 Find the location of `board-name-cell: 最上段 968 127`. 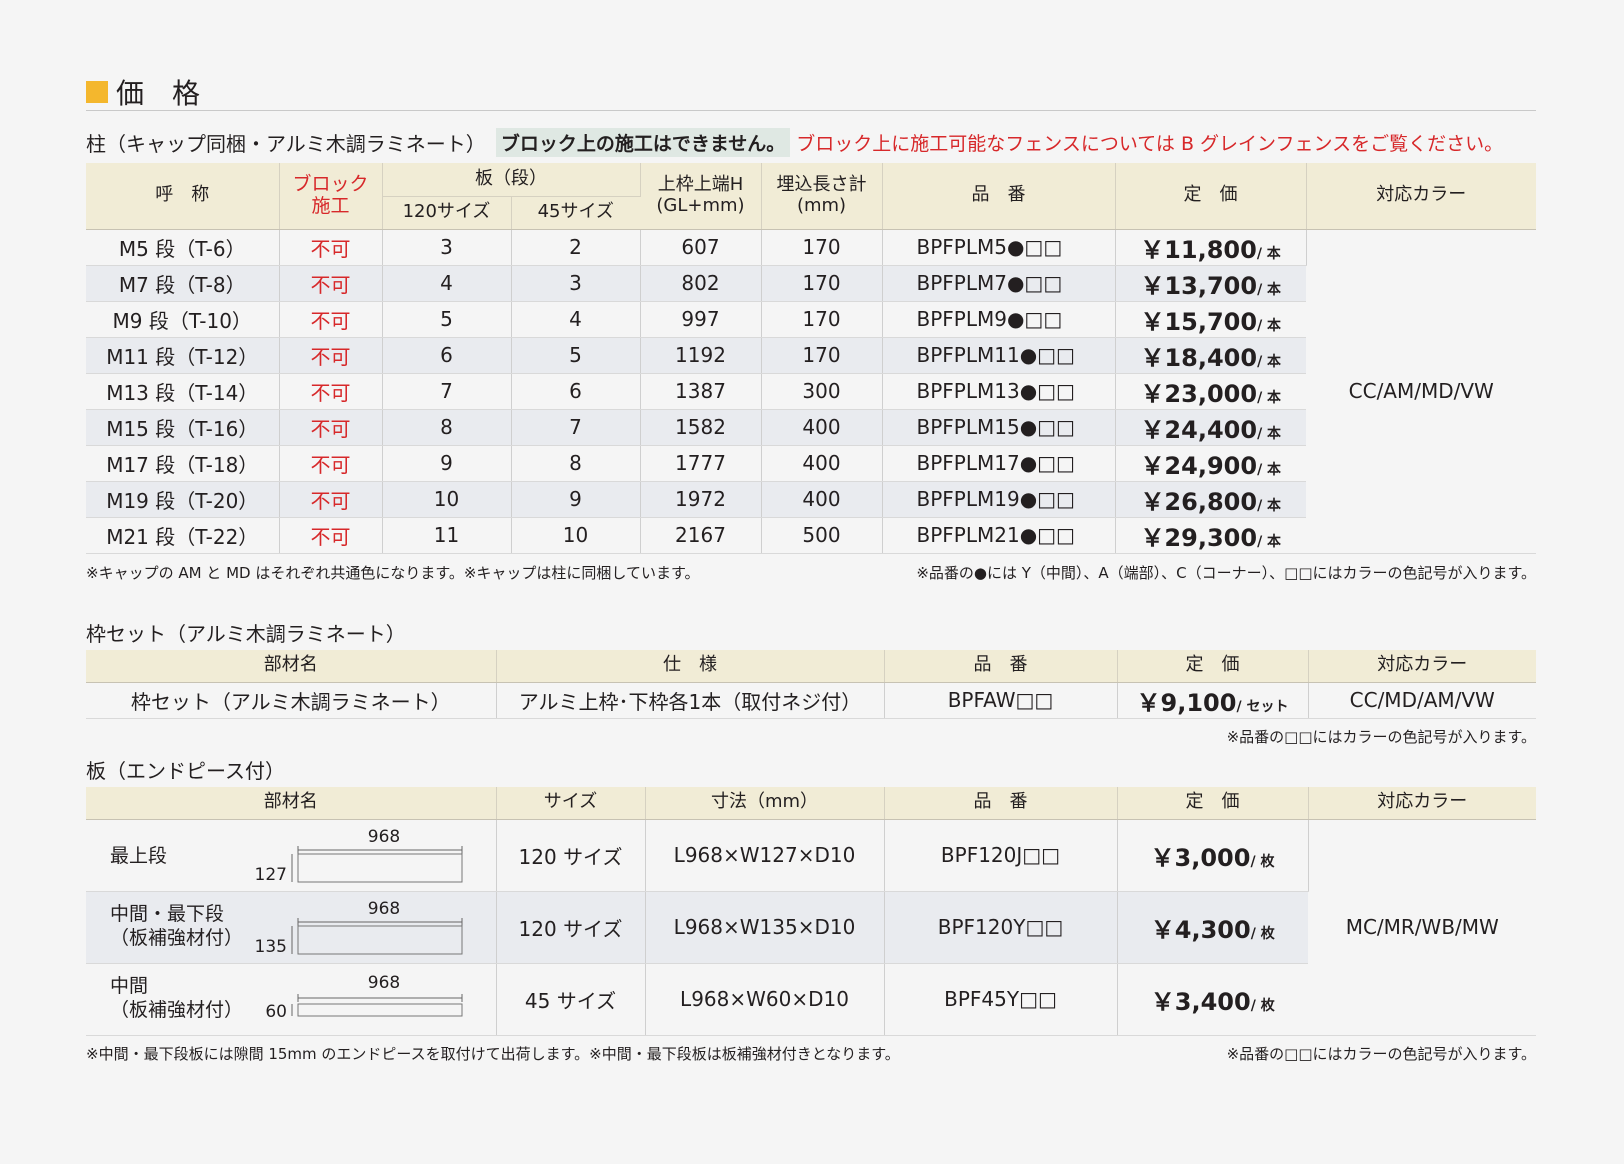

board-name-cell: 最上段 968 127 is located at coordinates (291, 855).